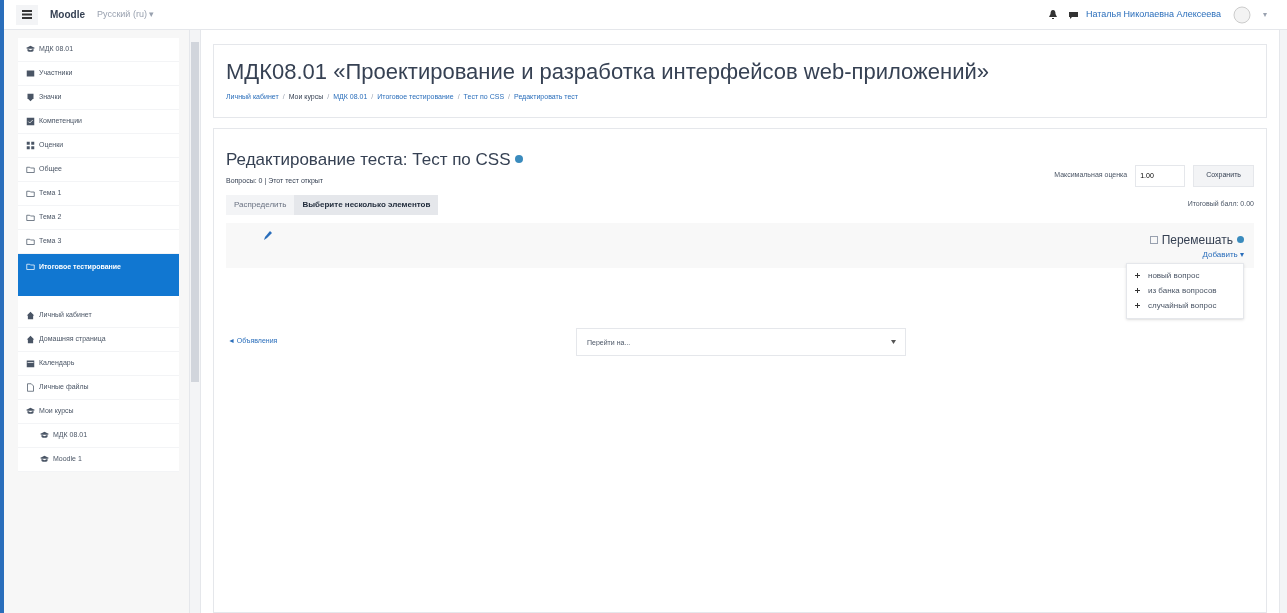  I want to click on file-icon, so click(30, 387).